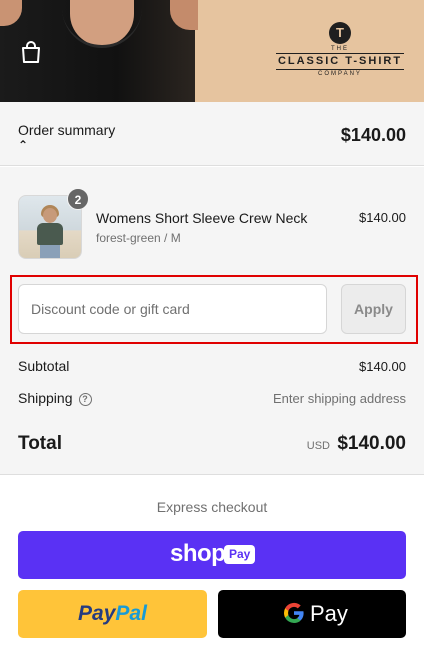 This screenshot has height=655, width=424. Describe the element at coordinates (23, 145) in the screenshot. I see `chevron-up-icon: ⌃` at that location.